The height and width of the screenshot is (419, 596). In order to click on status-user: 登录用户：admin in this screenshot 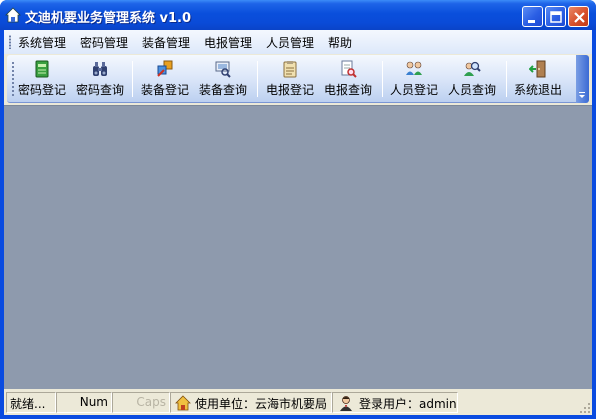, I will do `click(408, 404)`.